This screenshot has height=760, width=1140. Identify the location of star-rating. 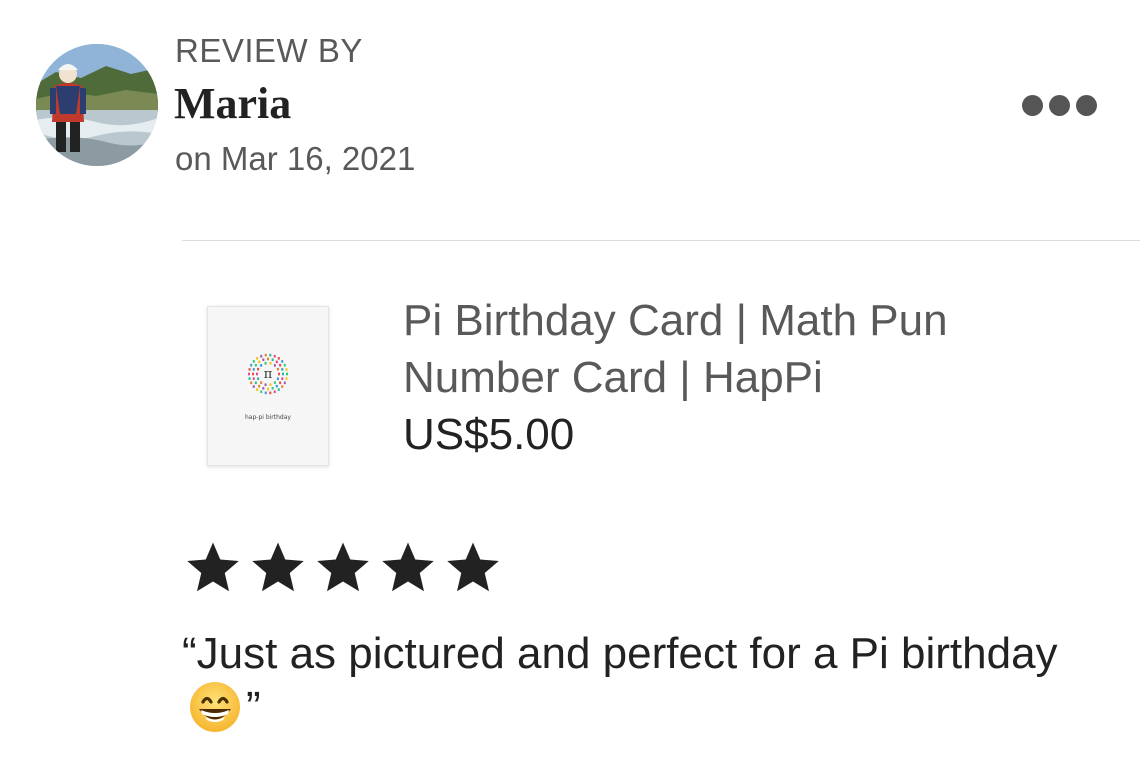
(343, 568).